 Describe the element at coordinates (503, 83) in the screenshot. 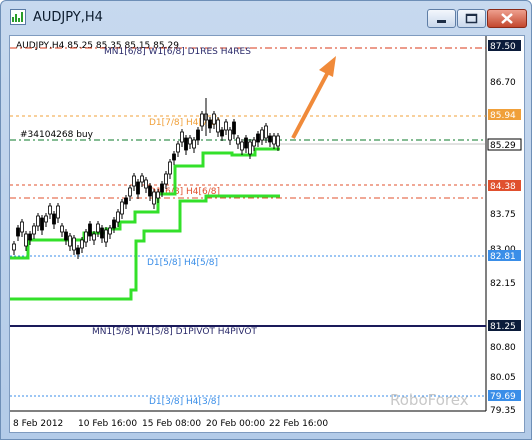

I see `price-tick-1: 86.70` at that location.